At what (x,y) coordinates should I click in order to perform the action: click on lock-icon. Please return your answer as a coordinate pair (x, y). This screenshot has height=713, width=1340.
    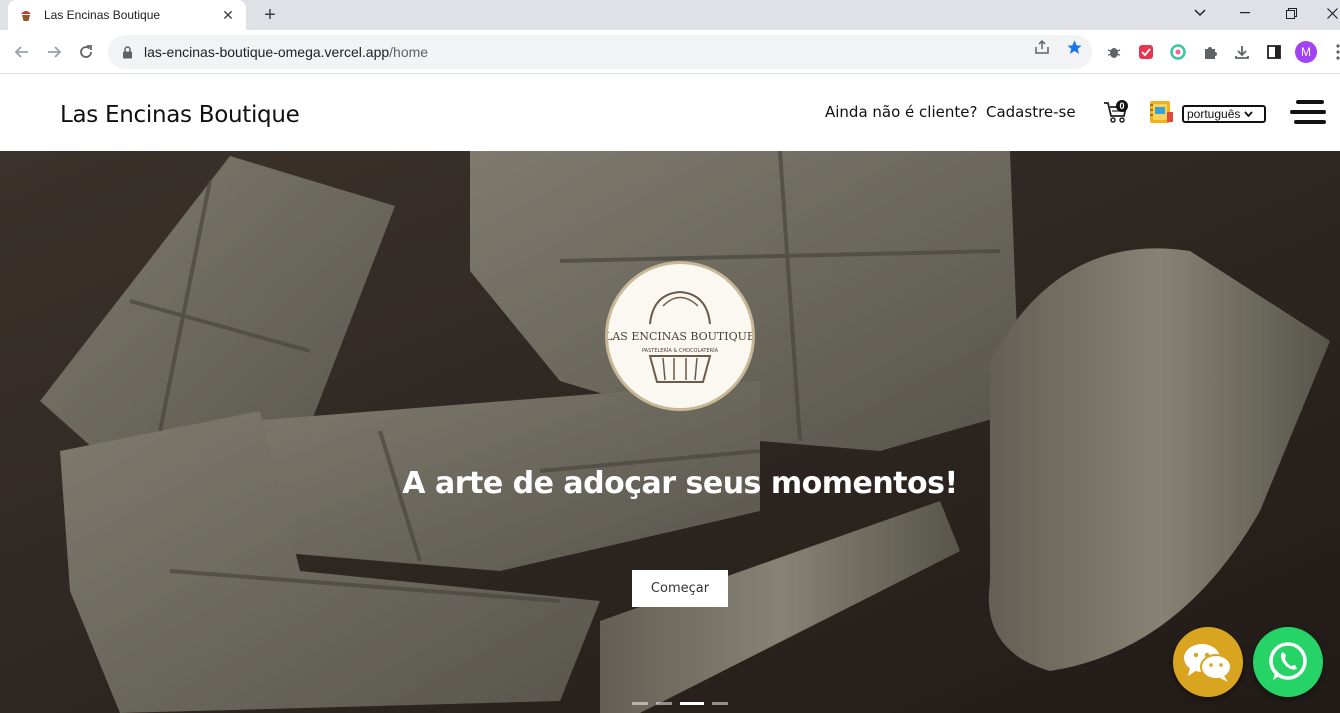
    Looking at the image, I should click on (127, 52).